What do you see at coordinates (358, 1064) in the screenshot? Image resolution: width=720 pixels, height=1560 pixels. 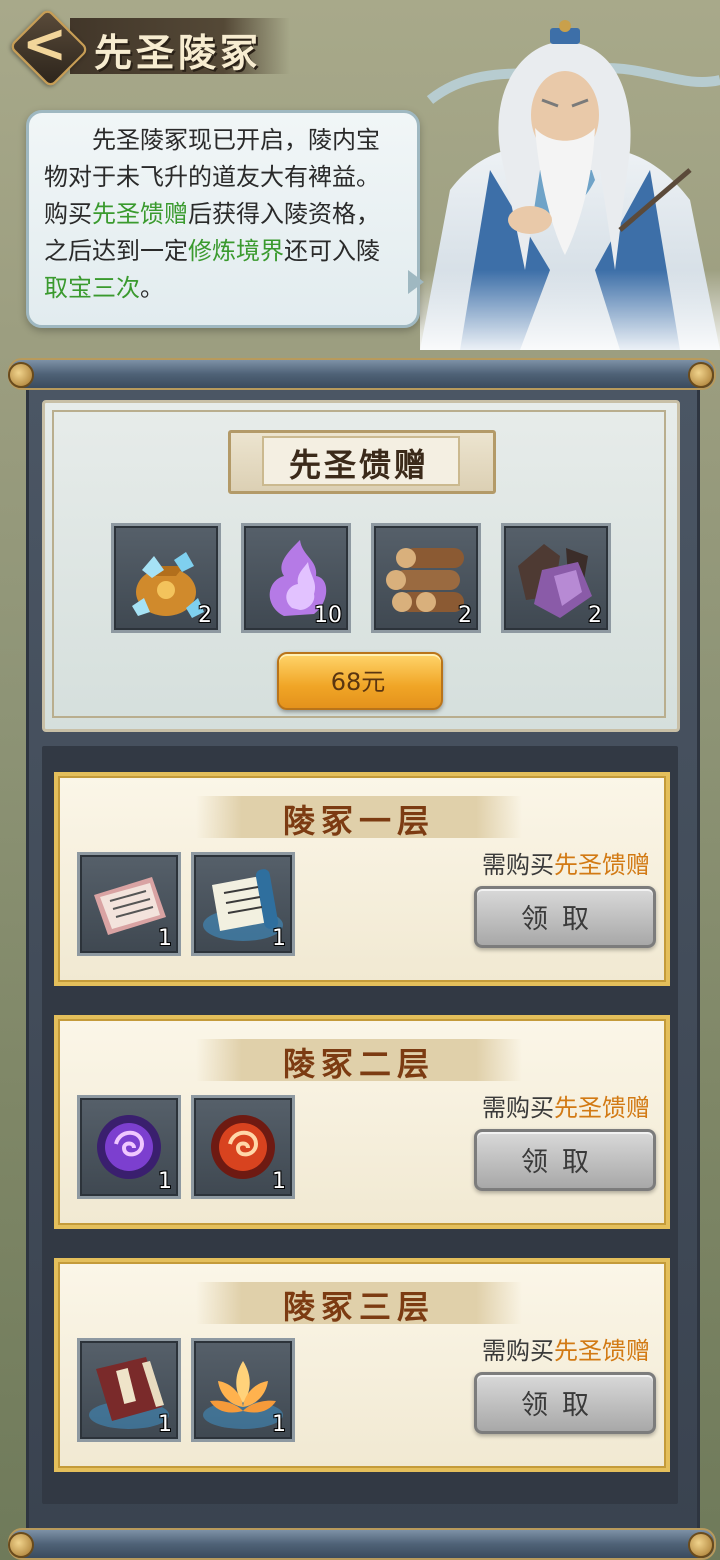 I see `floor-title: 陵冢二层` at bounding box center [358, 1064].